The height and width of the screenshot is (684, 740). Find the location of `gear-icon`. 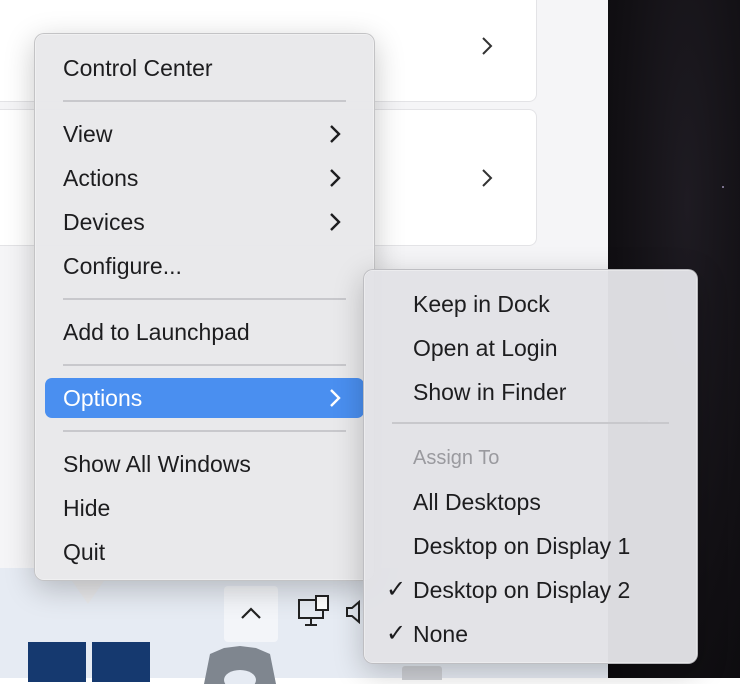

gear-icon is located at coordinates (240, 664).